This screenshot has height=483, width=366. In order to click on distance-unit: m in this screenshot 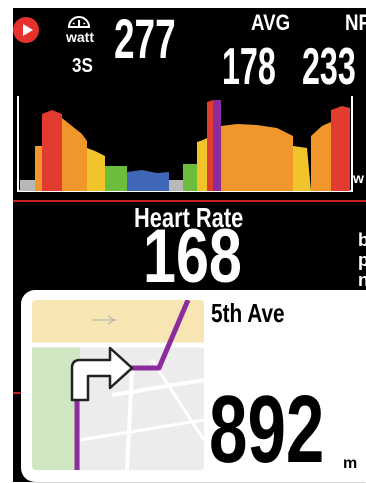, I will do `click(350, 463)`.